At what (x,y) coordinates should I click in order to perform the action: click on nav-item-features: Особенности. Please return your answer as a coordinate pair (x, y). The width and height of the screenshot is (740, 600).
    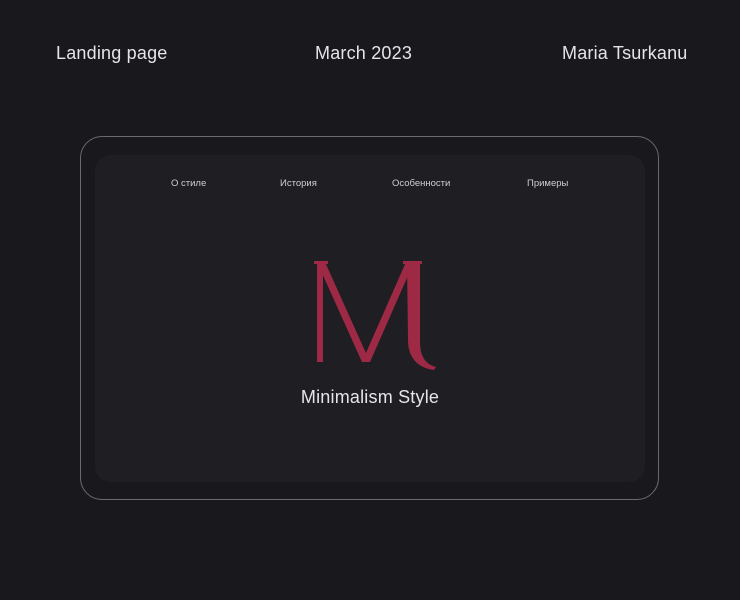
    Looking at the image, I should click on (421, 183).